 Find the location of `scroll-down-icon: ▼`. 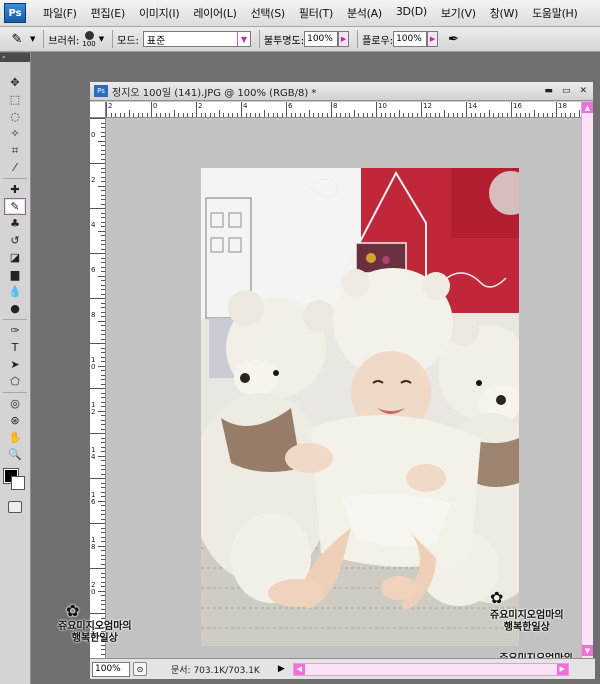

scroll-down-icon: ▼ is located at coordinates (587, 650).